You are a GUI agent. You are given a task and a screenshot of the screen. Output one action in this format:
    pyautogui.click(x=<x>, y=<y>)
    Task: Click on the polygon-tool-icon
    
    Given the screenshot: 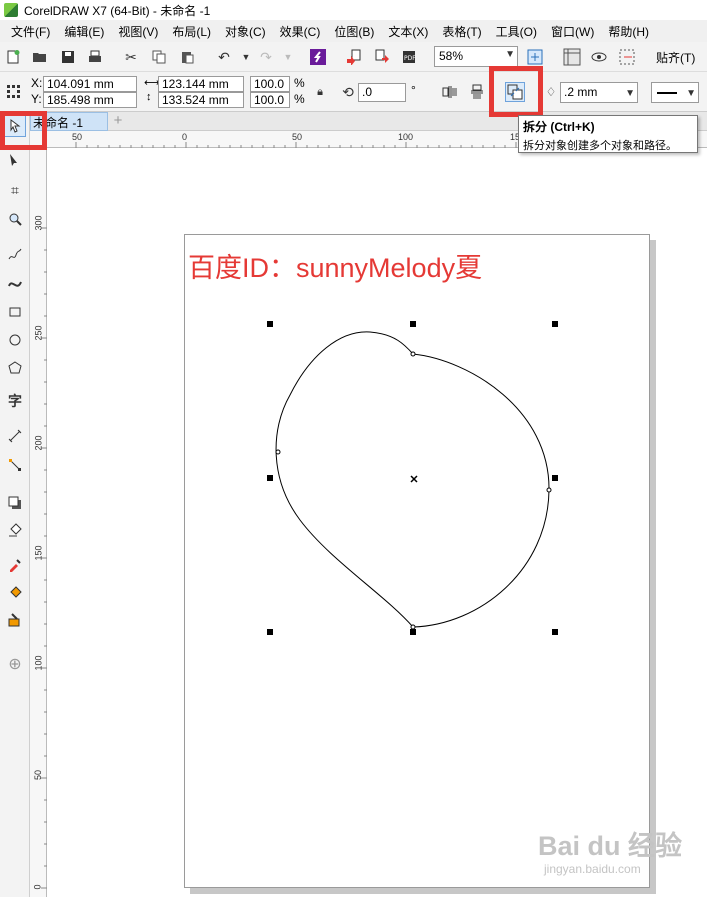 What is the action you would take?
    pyautogui.click(x=15, y=368)
    